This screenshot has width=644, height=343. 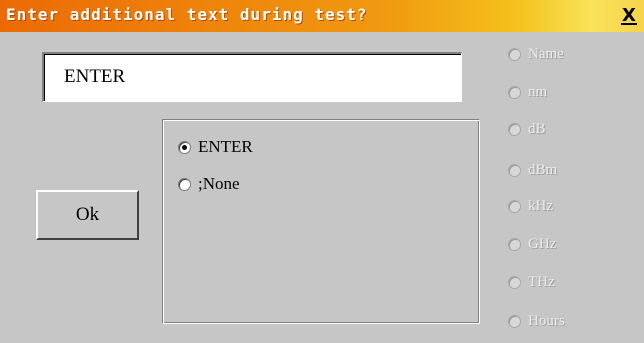 What do you see at coordinates (540, 206) in the screenshot?
I see `unit-label-khz: kHz` at bounding box center [540, 206].